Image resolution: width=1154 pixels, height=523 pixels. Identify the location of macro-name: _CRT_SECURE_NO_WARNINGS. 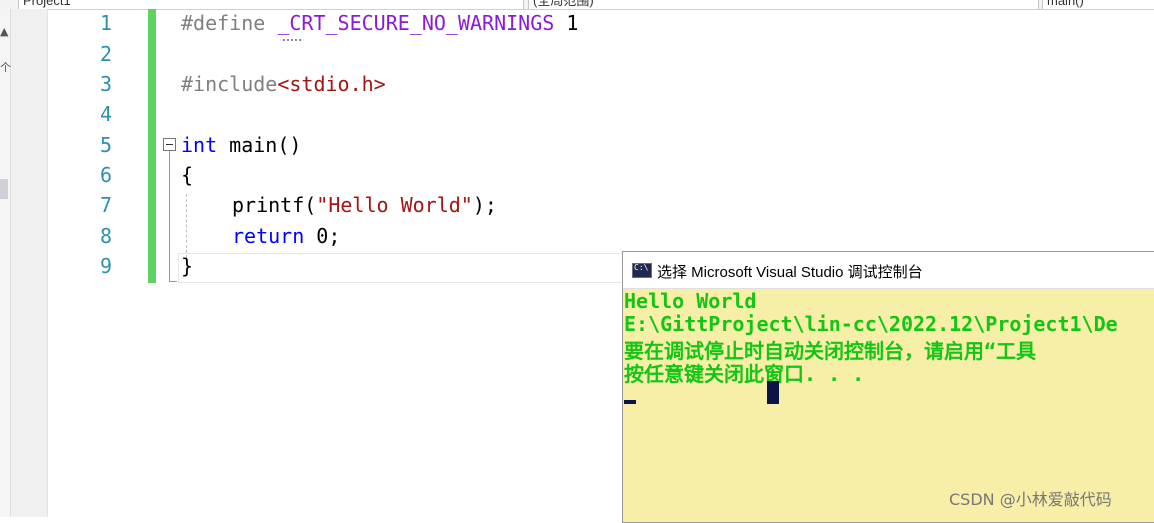
(416, 23).